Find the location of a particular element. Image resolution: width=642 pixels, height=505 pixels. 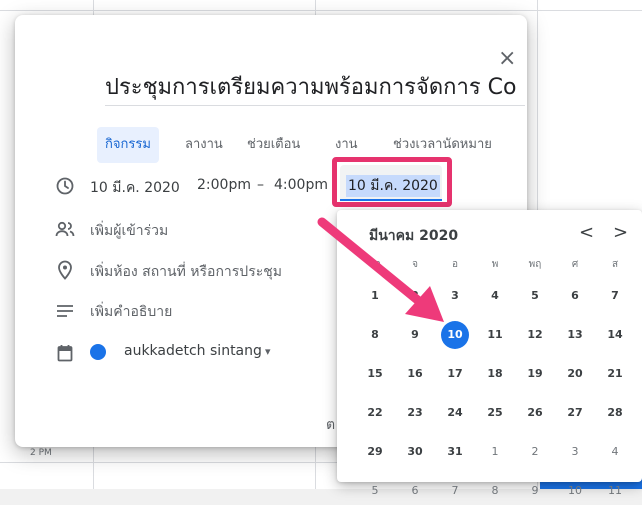

picker-month-label: มีนาคม 2020 is located at coordinates (414, 236).